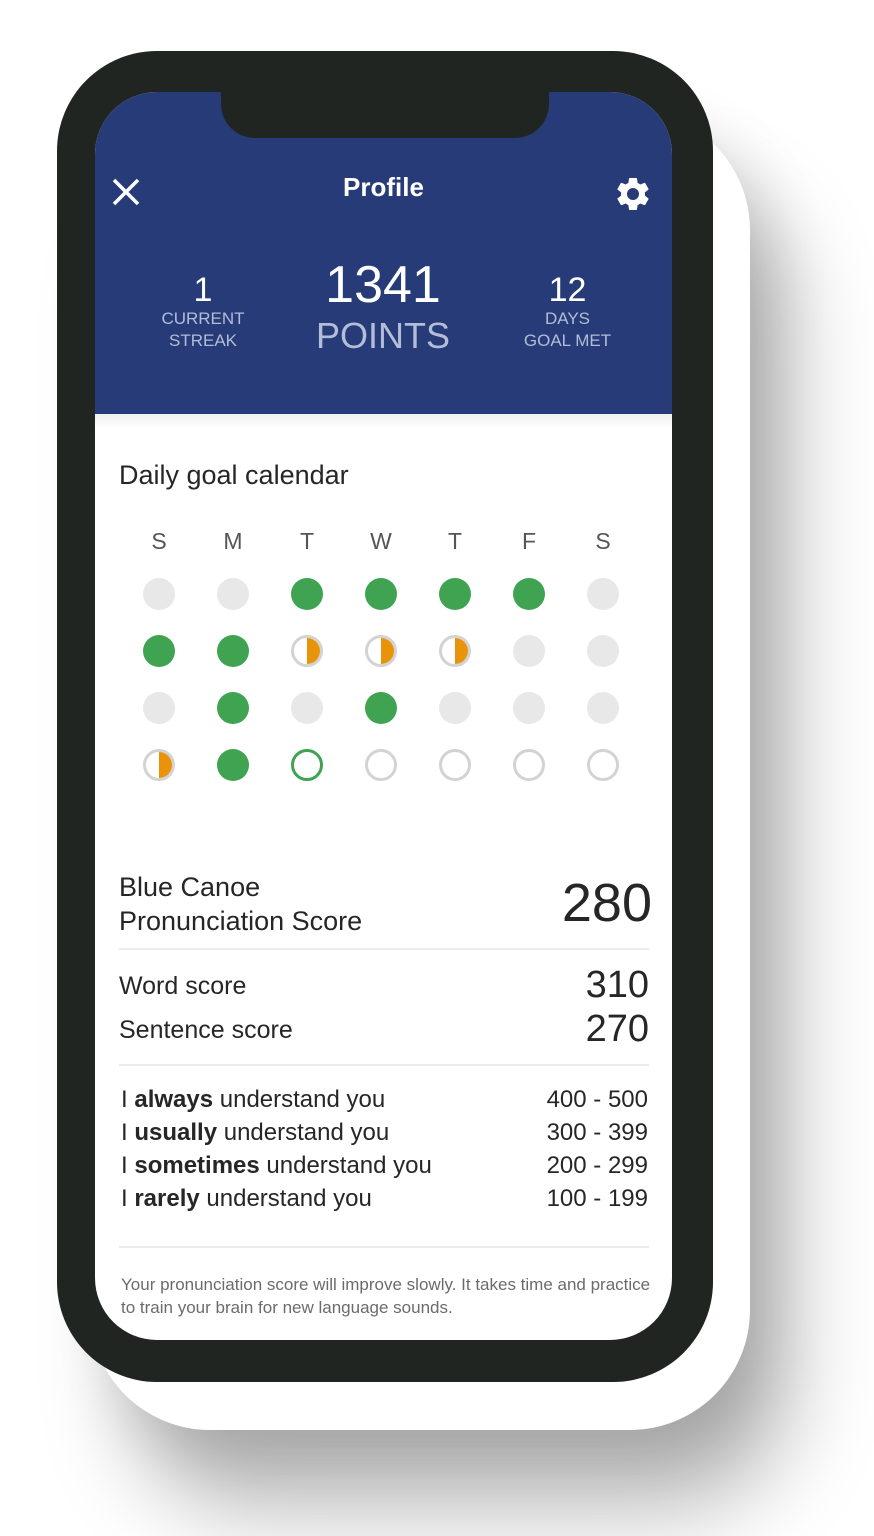 The width and height of the screenshot is (874, 1536). I want to click on score-level-row: I usually understand you 300 - 399, so click(384, 1133).